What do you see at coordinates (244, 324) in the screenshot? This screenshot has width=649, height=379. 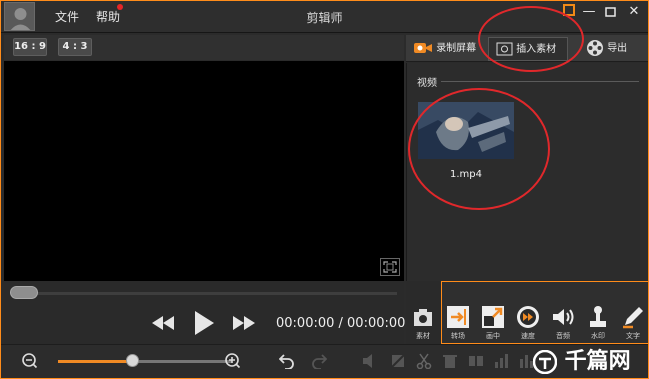 I see `fast-forward-icon` at bounding box center [244, 324].